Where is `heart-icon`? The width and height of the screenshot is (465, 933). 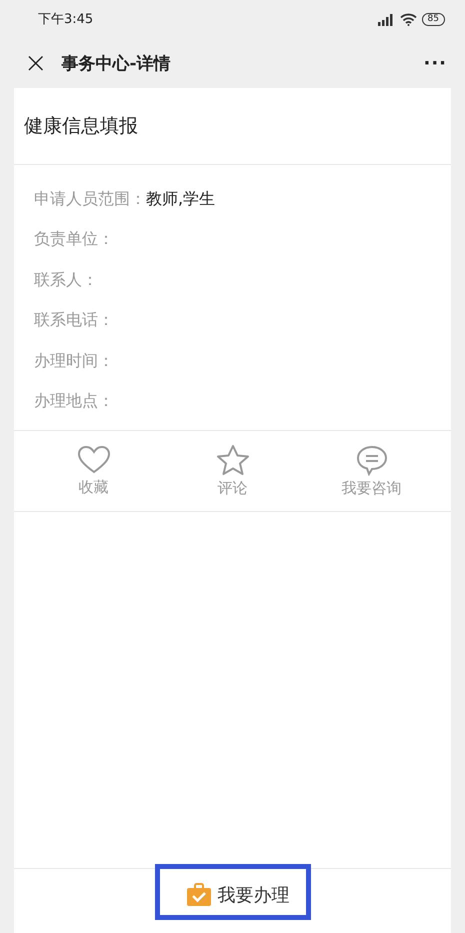
heart-icon is located at coordinates (93, 460).